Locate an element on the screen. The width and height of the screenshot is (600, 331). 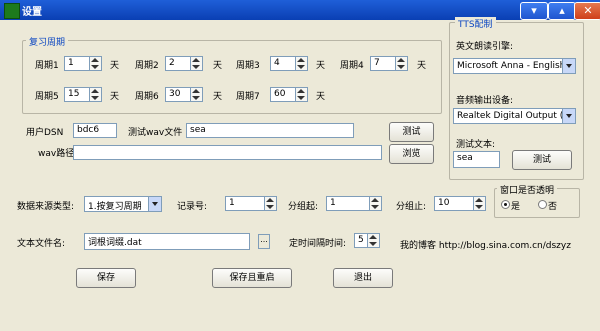
transparency-yes-radio is located at coordinates (505, 204).